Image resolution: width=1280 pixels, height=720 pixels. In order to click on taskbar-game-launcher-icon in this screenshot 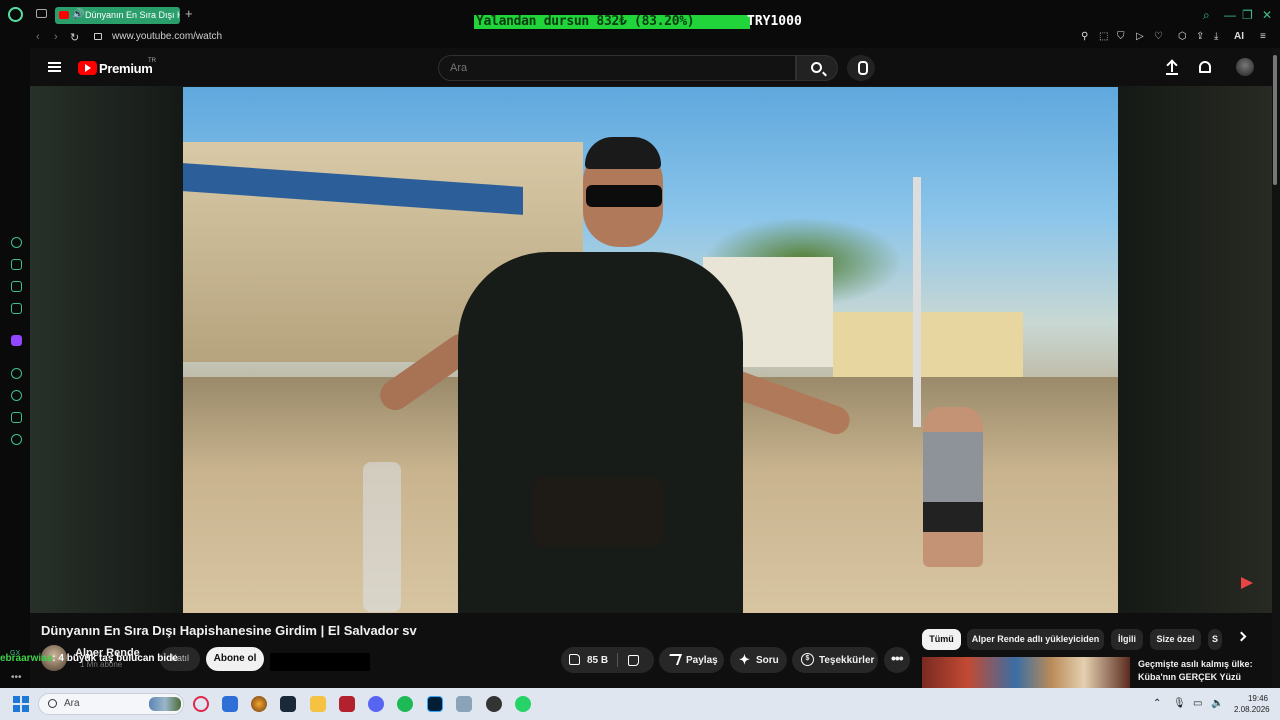, I will do `click(259, 704)`.